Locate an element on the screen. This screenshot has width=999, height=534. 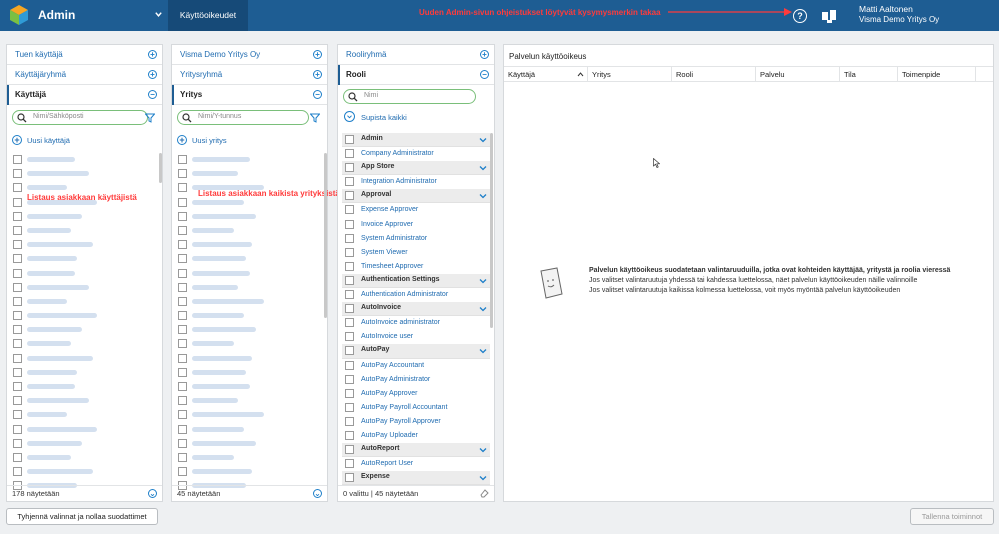
role-item: Expense Approver is located at coordinates (416, 210).